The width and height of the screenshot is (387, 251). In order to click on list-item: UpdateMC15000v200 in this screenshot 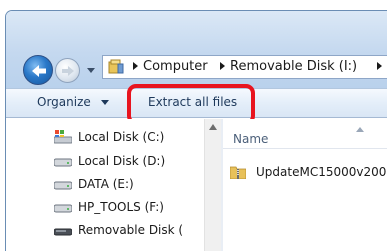, I will do `click(308, 174)`.